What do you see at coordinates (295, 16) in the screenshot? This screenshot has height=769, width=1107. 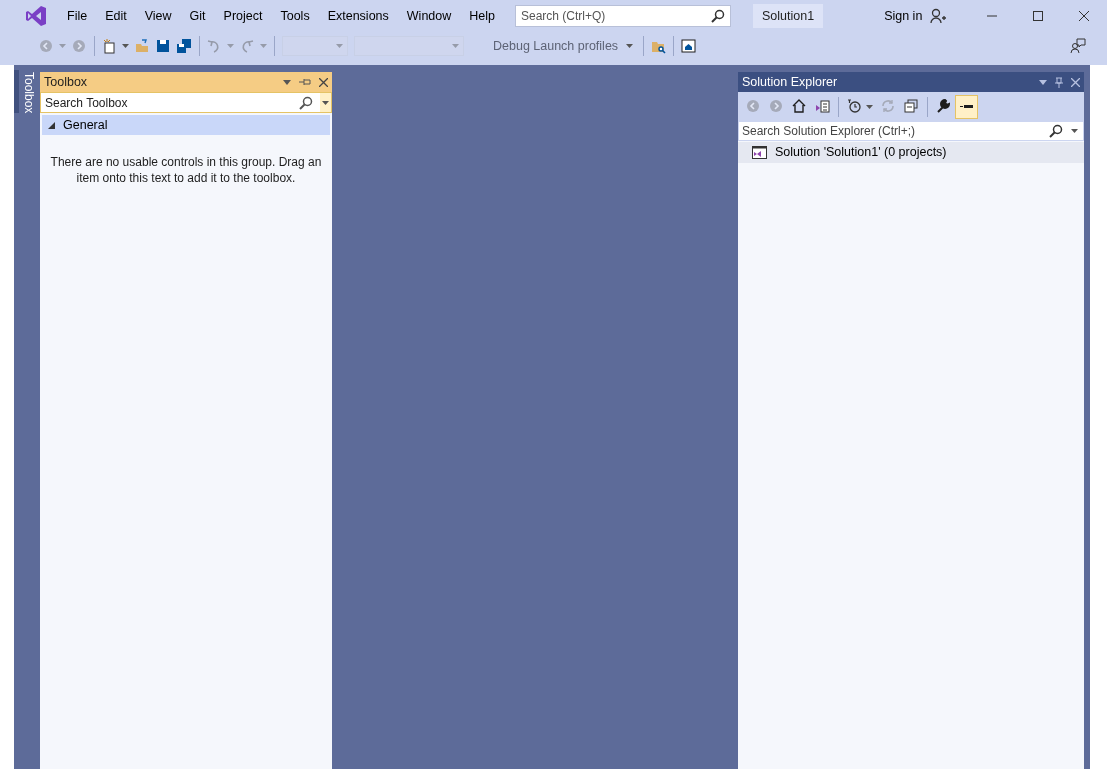 I see `menu-item: Tools` at bounding box center [295, 16].